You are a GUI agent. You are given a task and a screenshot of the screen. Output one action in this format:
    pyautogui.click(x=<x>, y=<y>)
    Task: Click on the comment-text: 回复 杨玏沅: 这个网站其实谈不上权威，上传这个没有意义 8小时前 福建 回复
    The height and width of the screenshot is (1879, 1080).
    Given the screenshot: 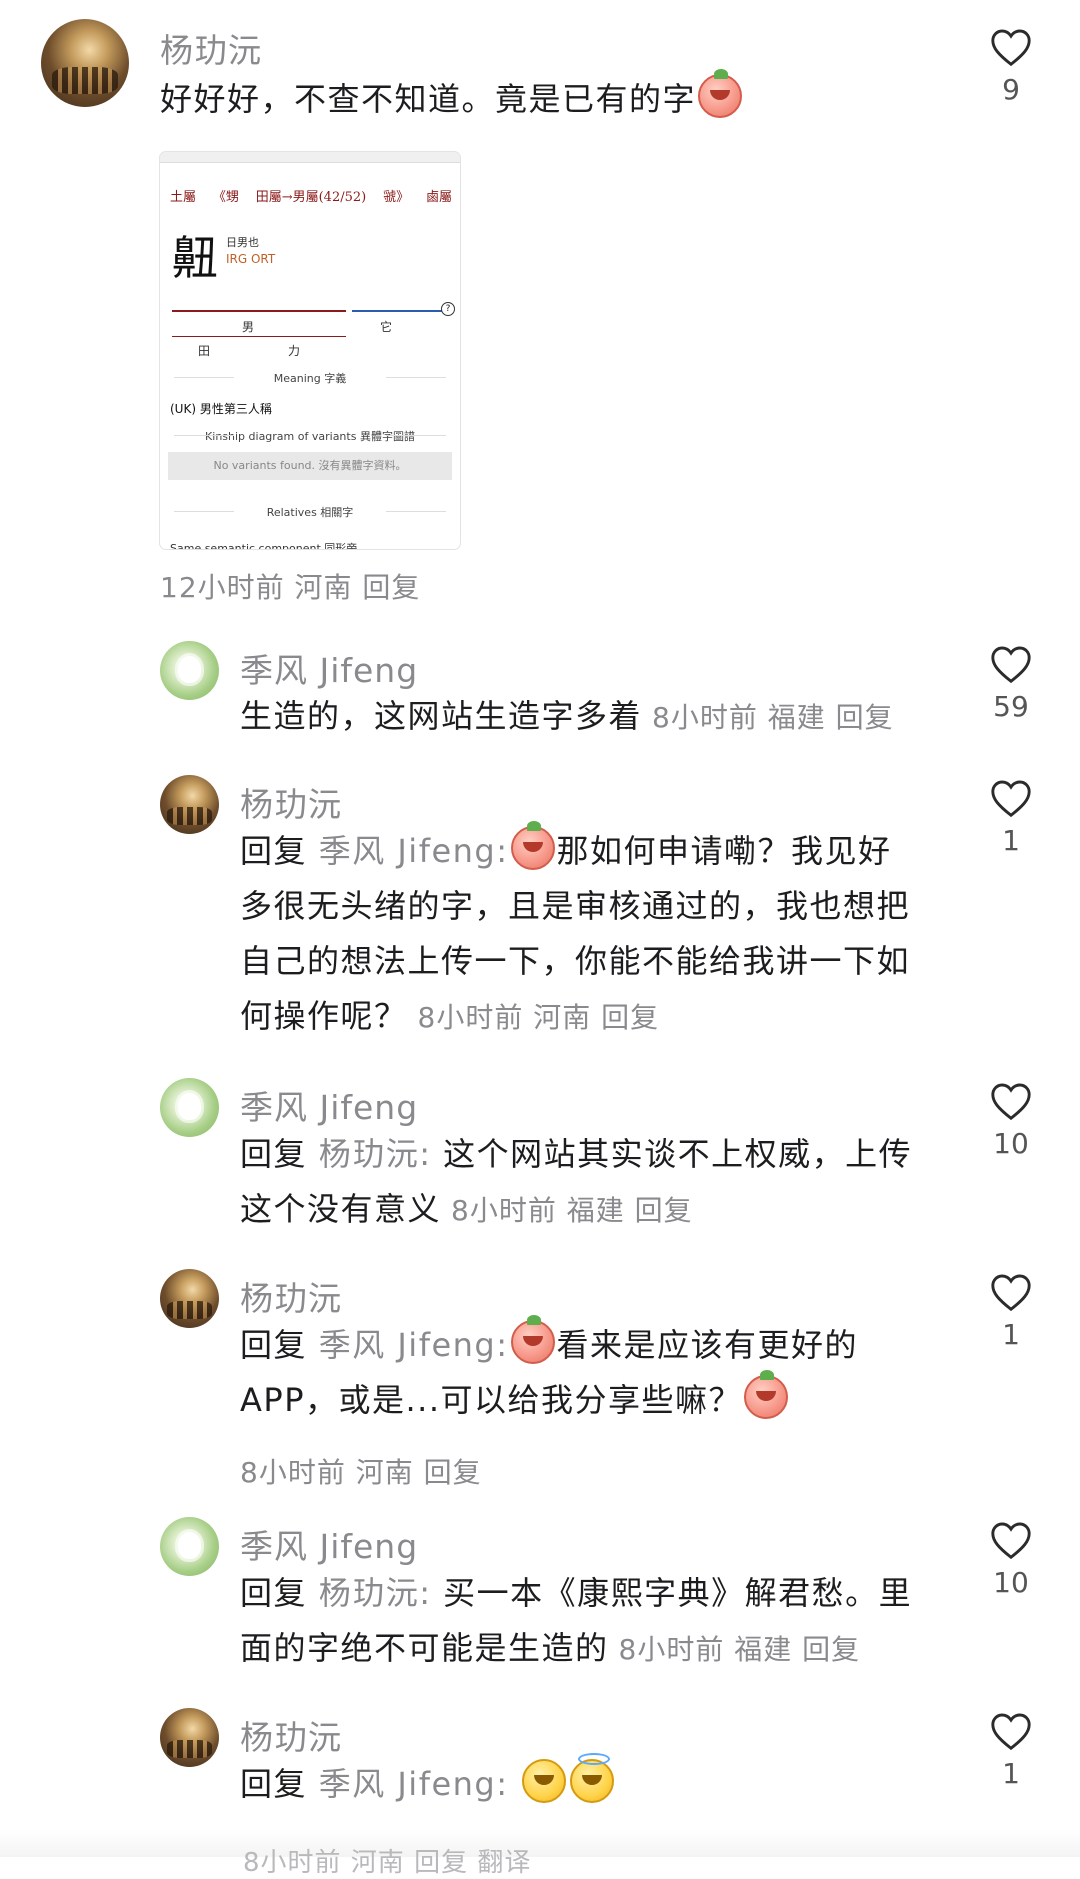 What is the action you would take?
    pyautogui.click(x=590, y=1182)
    